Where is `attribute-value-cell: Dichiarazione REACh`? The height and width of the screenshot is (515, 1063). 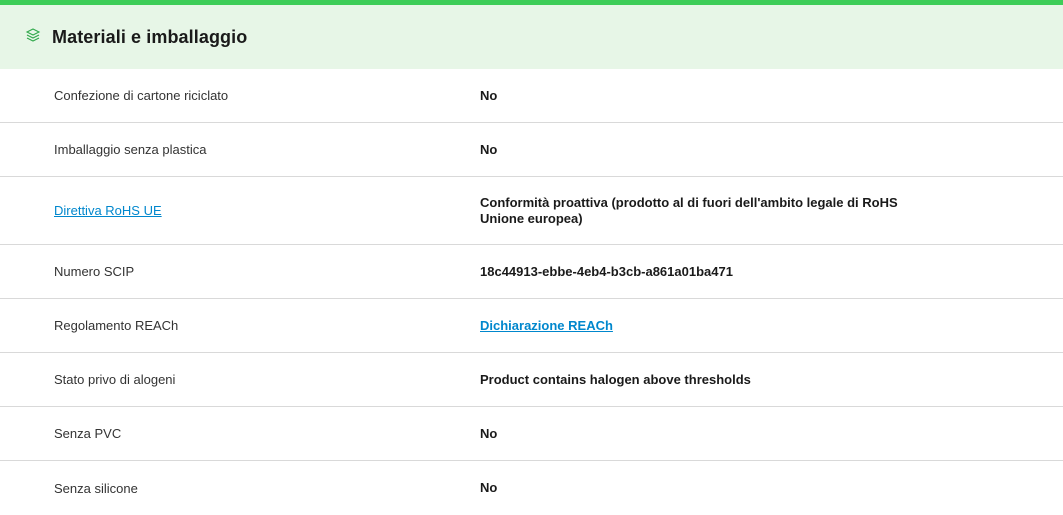 attribute-value-cell: Dichiarazione REACh is located at coordinates (546, 326).